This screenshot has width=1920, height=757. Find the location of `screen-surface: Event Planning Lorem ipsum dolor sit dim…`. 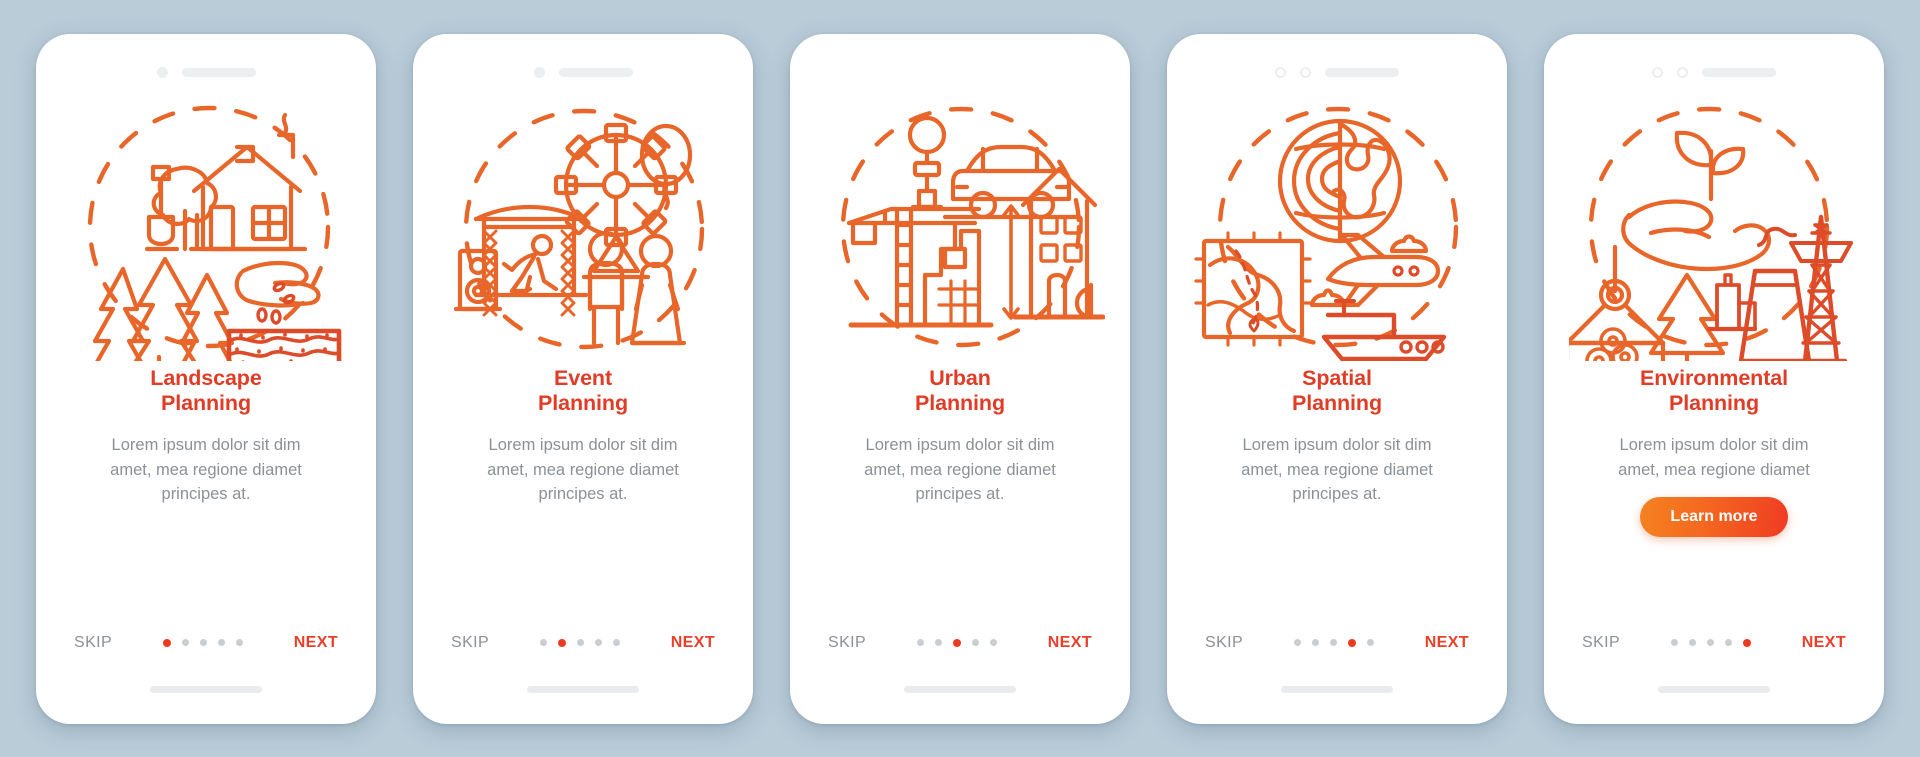

screen-surface: Event Planning Lorem ipsum dolor sit dim… is located at coordinates (583, 378).